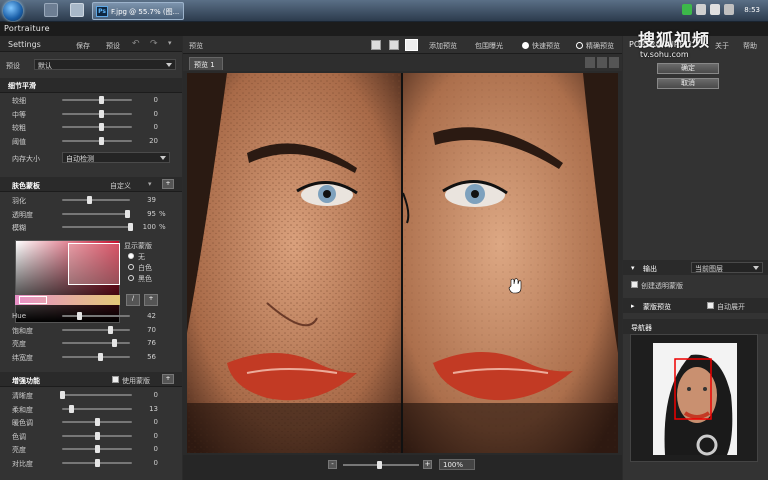 This screenshot has height=480, width=768. I want to click on quick-preview-radio, so click(525, 45).